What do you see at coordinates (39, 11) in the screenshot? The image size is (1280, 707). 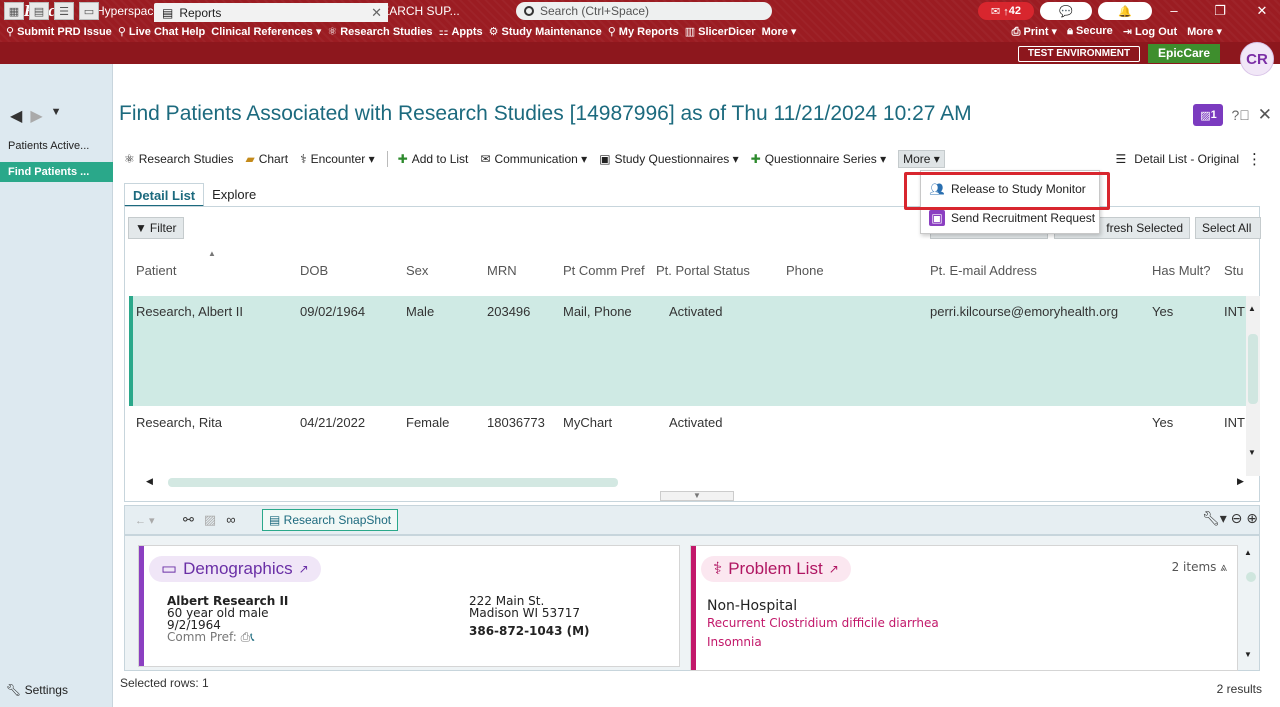 I see `calendar-icon: ▤` at bounding box center [39, 11].